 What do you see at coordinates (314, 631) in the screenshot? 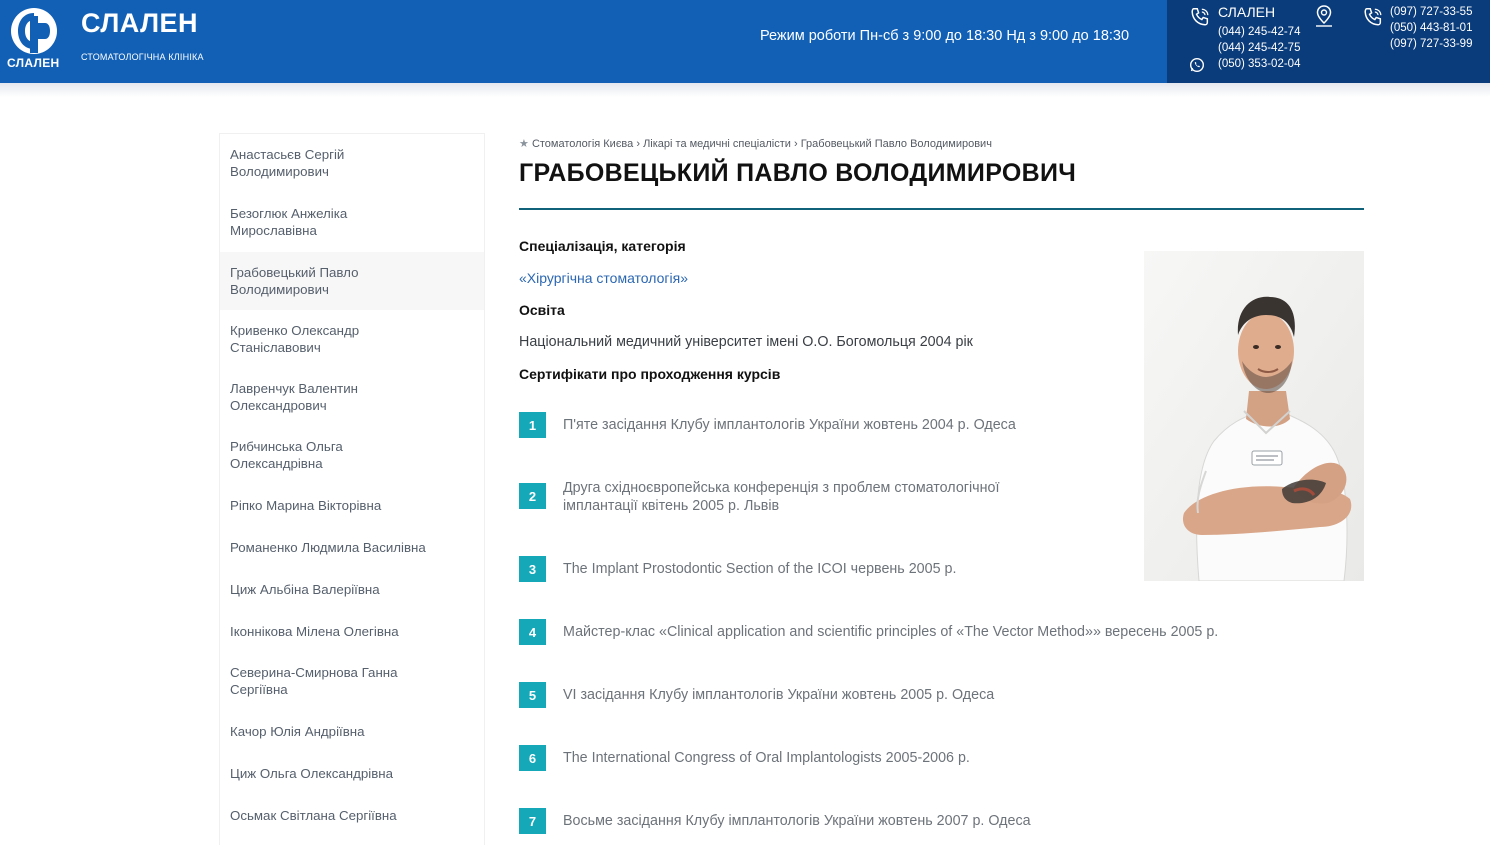
I see `sidebar-item-label: Іконнікова Мілена Олегівна` at bounding box center [314, 631].